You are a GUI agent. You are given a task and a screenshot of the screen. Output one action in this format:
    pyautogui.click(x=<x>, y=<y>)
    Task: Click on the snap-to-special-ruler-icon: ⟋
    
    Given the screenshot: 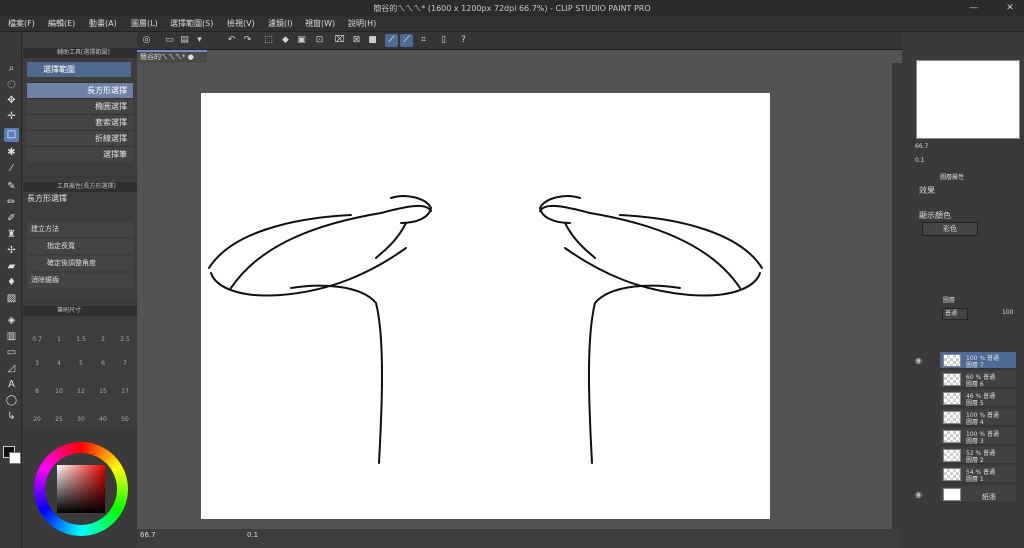 What is the action you would take?
    pyautogui.click(x=406, y=40)
    